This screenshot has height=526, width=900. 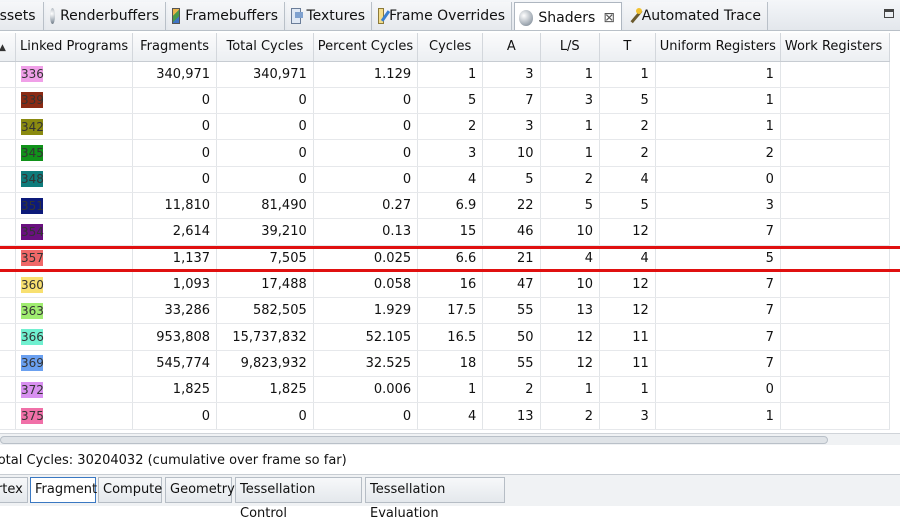 What do you see at coordinates (74, 74) in the screenshot?
I see `cell-linked-program: 336` at bounding box center [74, 74].